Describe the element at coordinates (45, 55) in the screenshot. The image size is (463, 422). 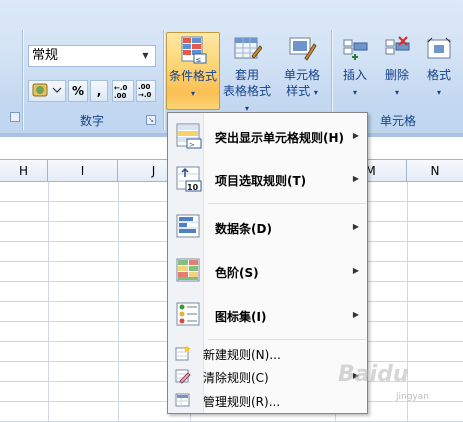
I see `number-format-value: 常规` at that location.